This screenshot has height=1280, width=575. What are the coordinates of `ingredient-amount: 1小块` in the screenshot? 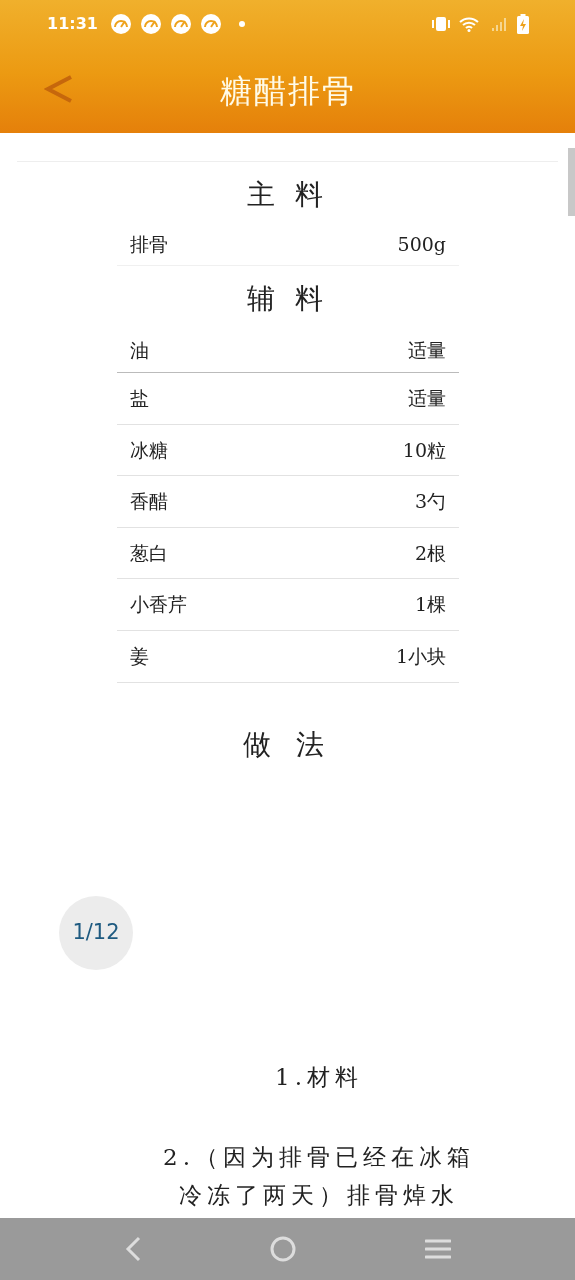 It's located at (420, 656).